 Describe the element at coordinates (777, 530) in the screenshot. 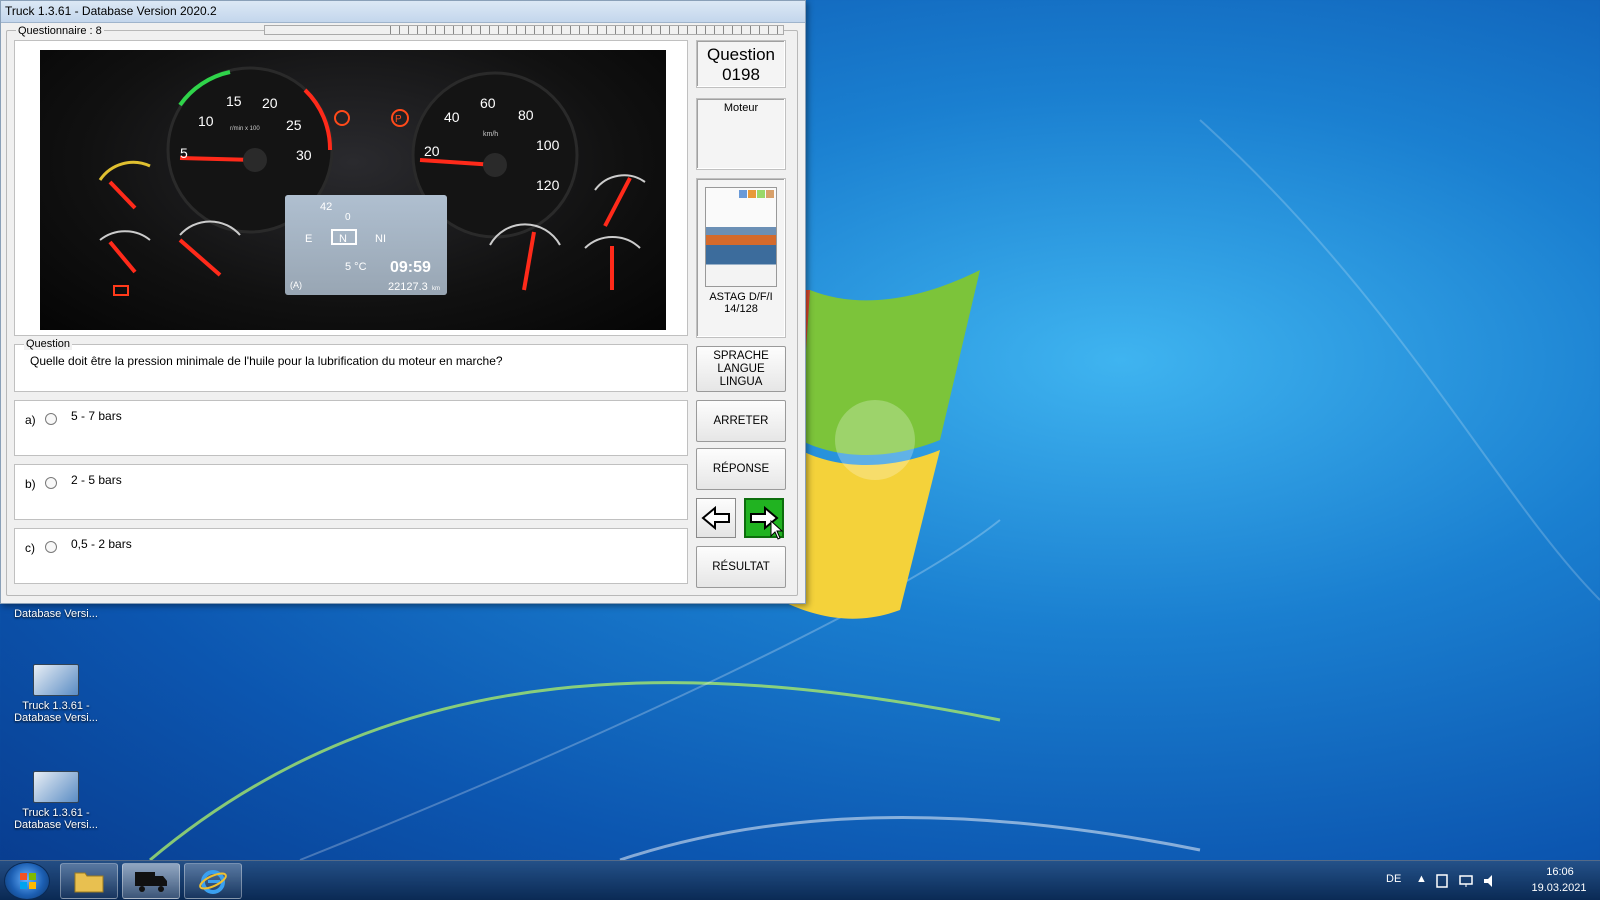

I see `mouse-cursor-icon` at that location.